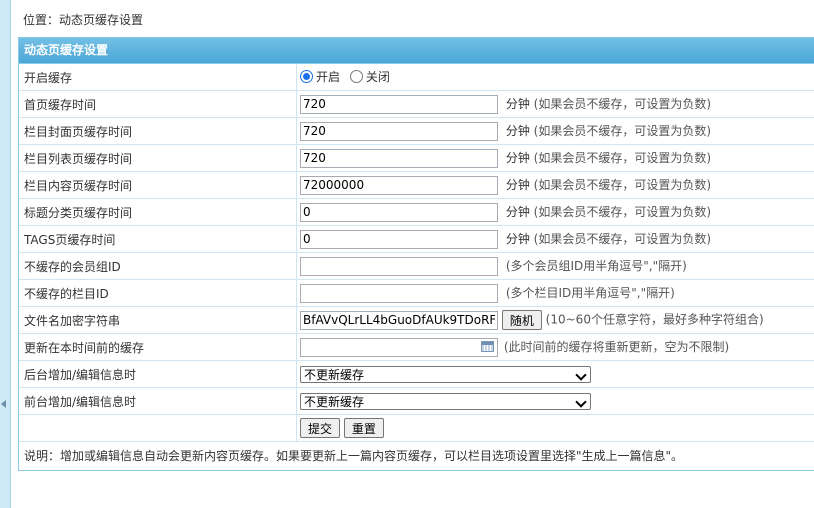  I want to click on form-row-filename-key: 文件名加密字符串 随机 (10~60个任意字符，最好多种字符组合), so click(416, 320).